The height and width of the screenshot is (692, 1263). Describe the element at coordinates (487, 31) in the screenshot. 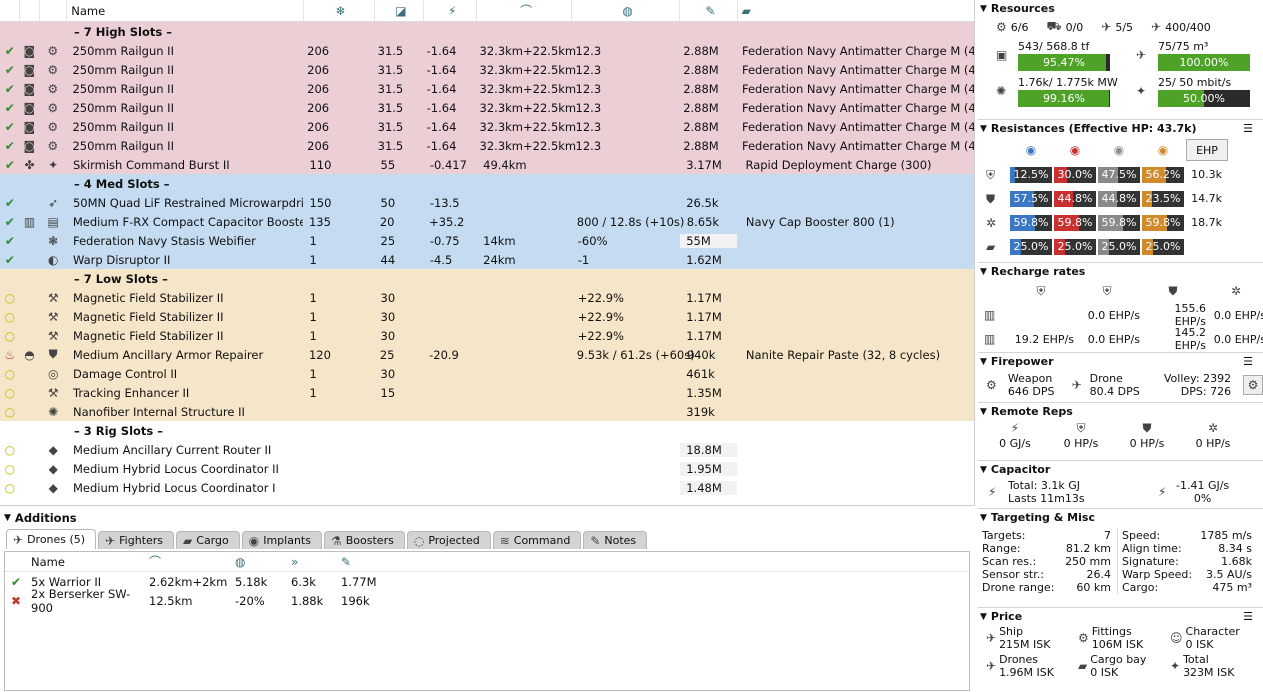

I see `slot-group-header: – 7 High Slots –` at that location.